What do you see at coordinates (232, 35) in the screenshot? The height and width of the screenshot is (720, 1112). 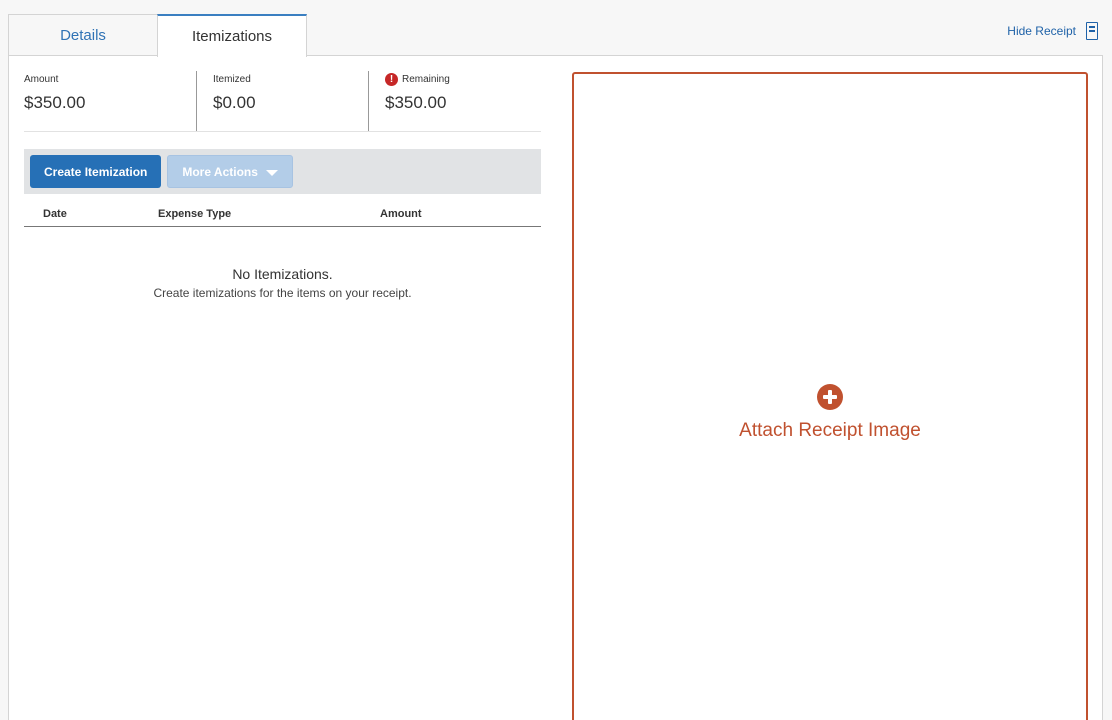 I see `tab-itemizations: Itemizations` at bounding box center [232, 35].